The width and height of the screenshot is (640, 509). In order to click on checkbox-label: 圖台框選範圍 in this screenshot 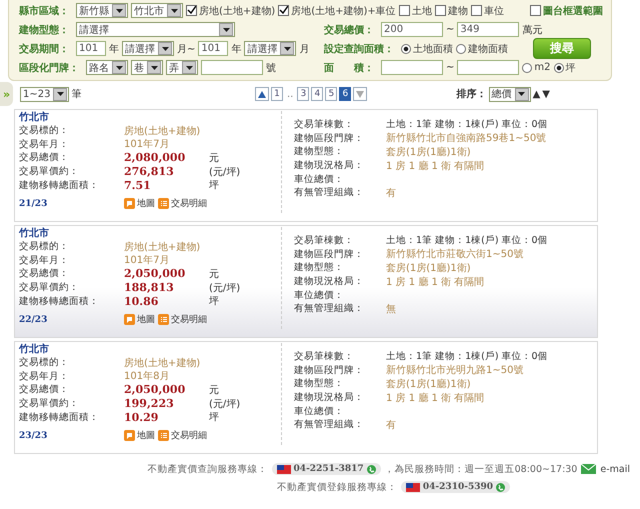, I will do `click(573, 11)`.